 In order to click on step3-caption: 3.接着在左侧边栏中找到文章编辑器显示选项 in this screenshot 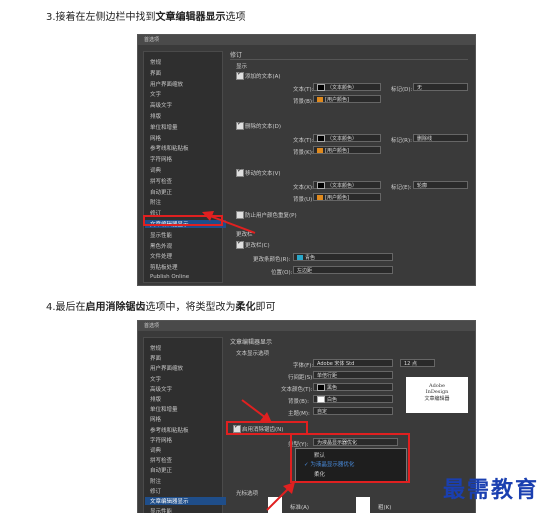, I will do `click(146, 15)`.